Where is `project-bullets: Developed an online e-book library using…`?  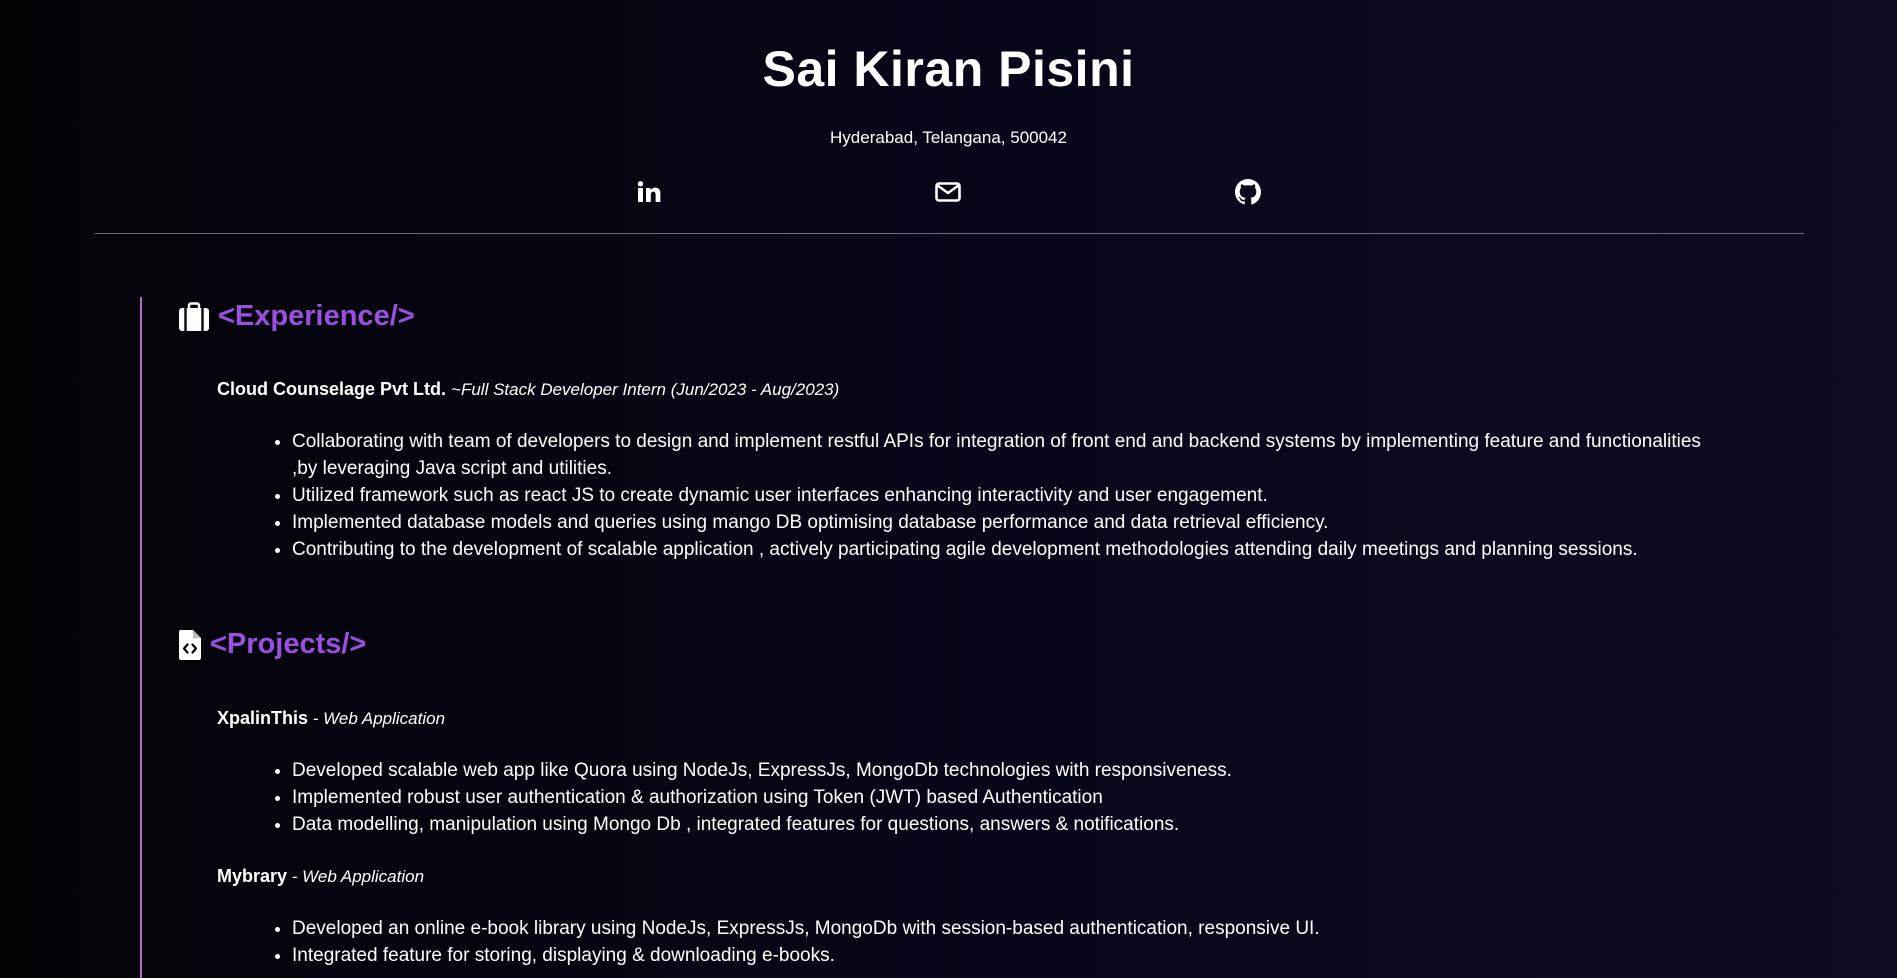 project-bullets: Developed an online e-book library using… is located at coordinates (983, 942).